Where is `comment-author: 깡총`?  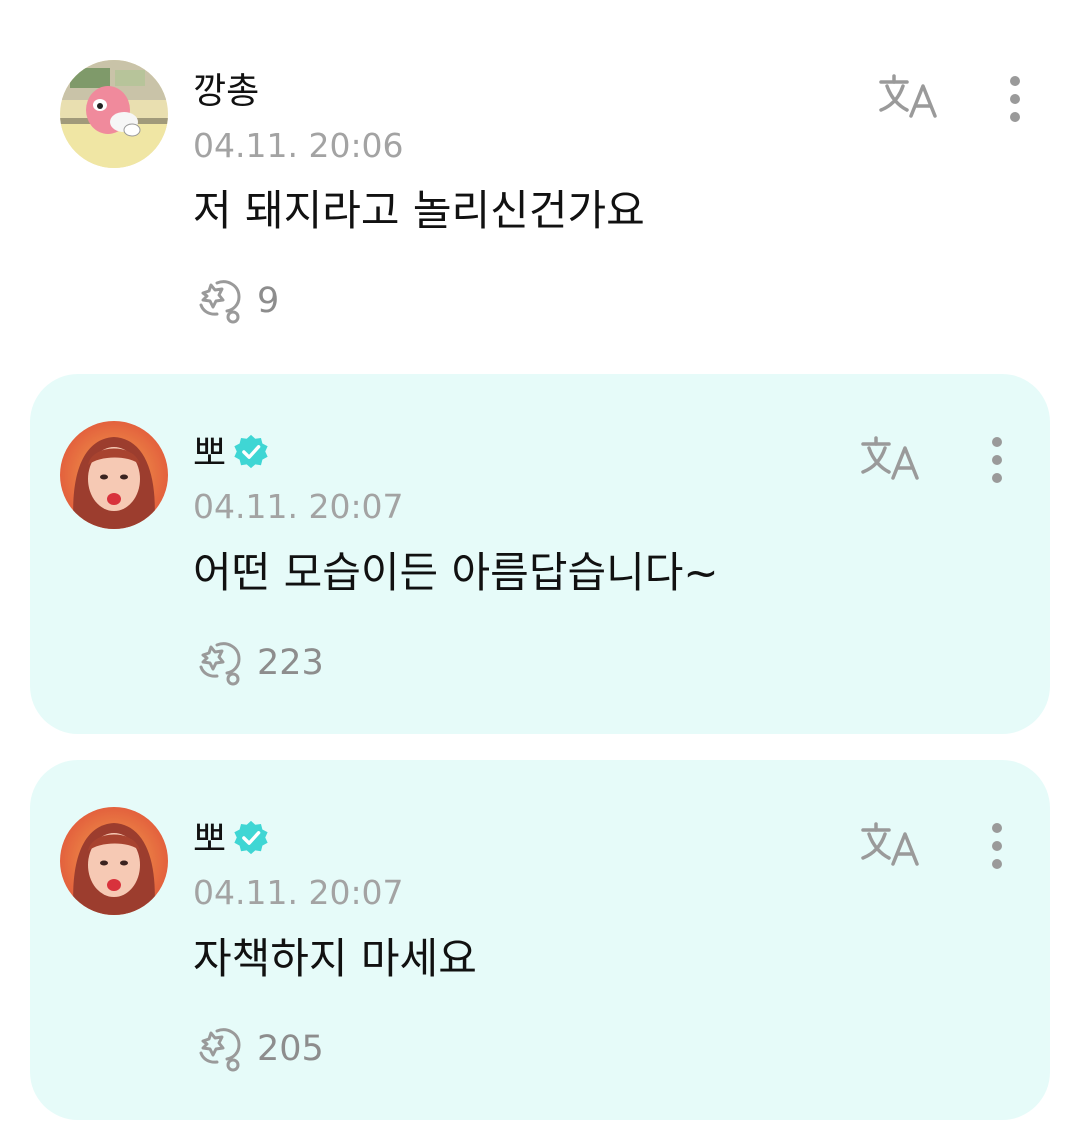
comment-author: 깡총 is located at coordinates (226, 92).